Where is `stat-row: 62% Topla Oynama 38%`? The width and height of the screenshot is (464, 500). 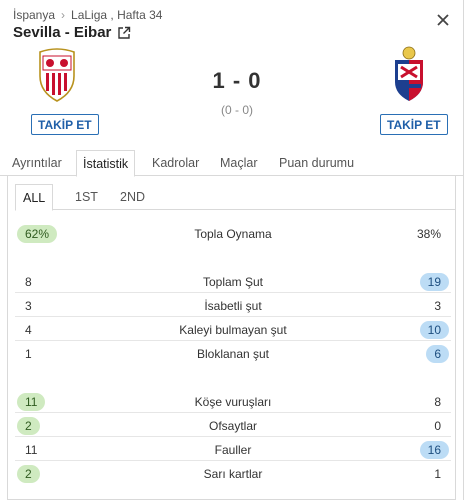
stat-row: 62% Topla Oynama 38% is located at coordinates (233, 233).